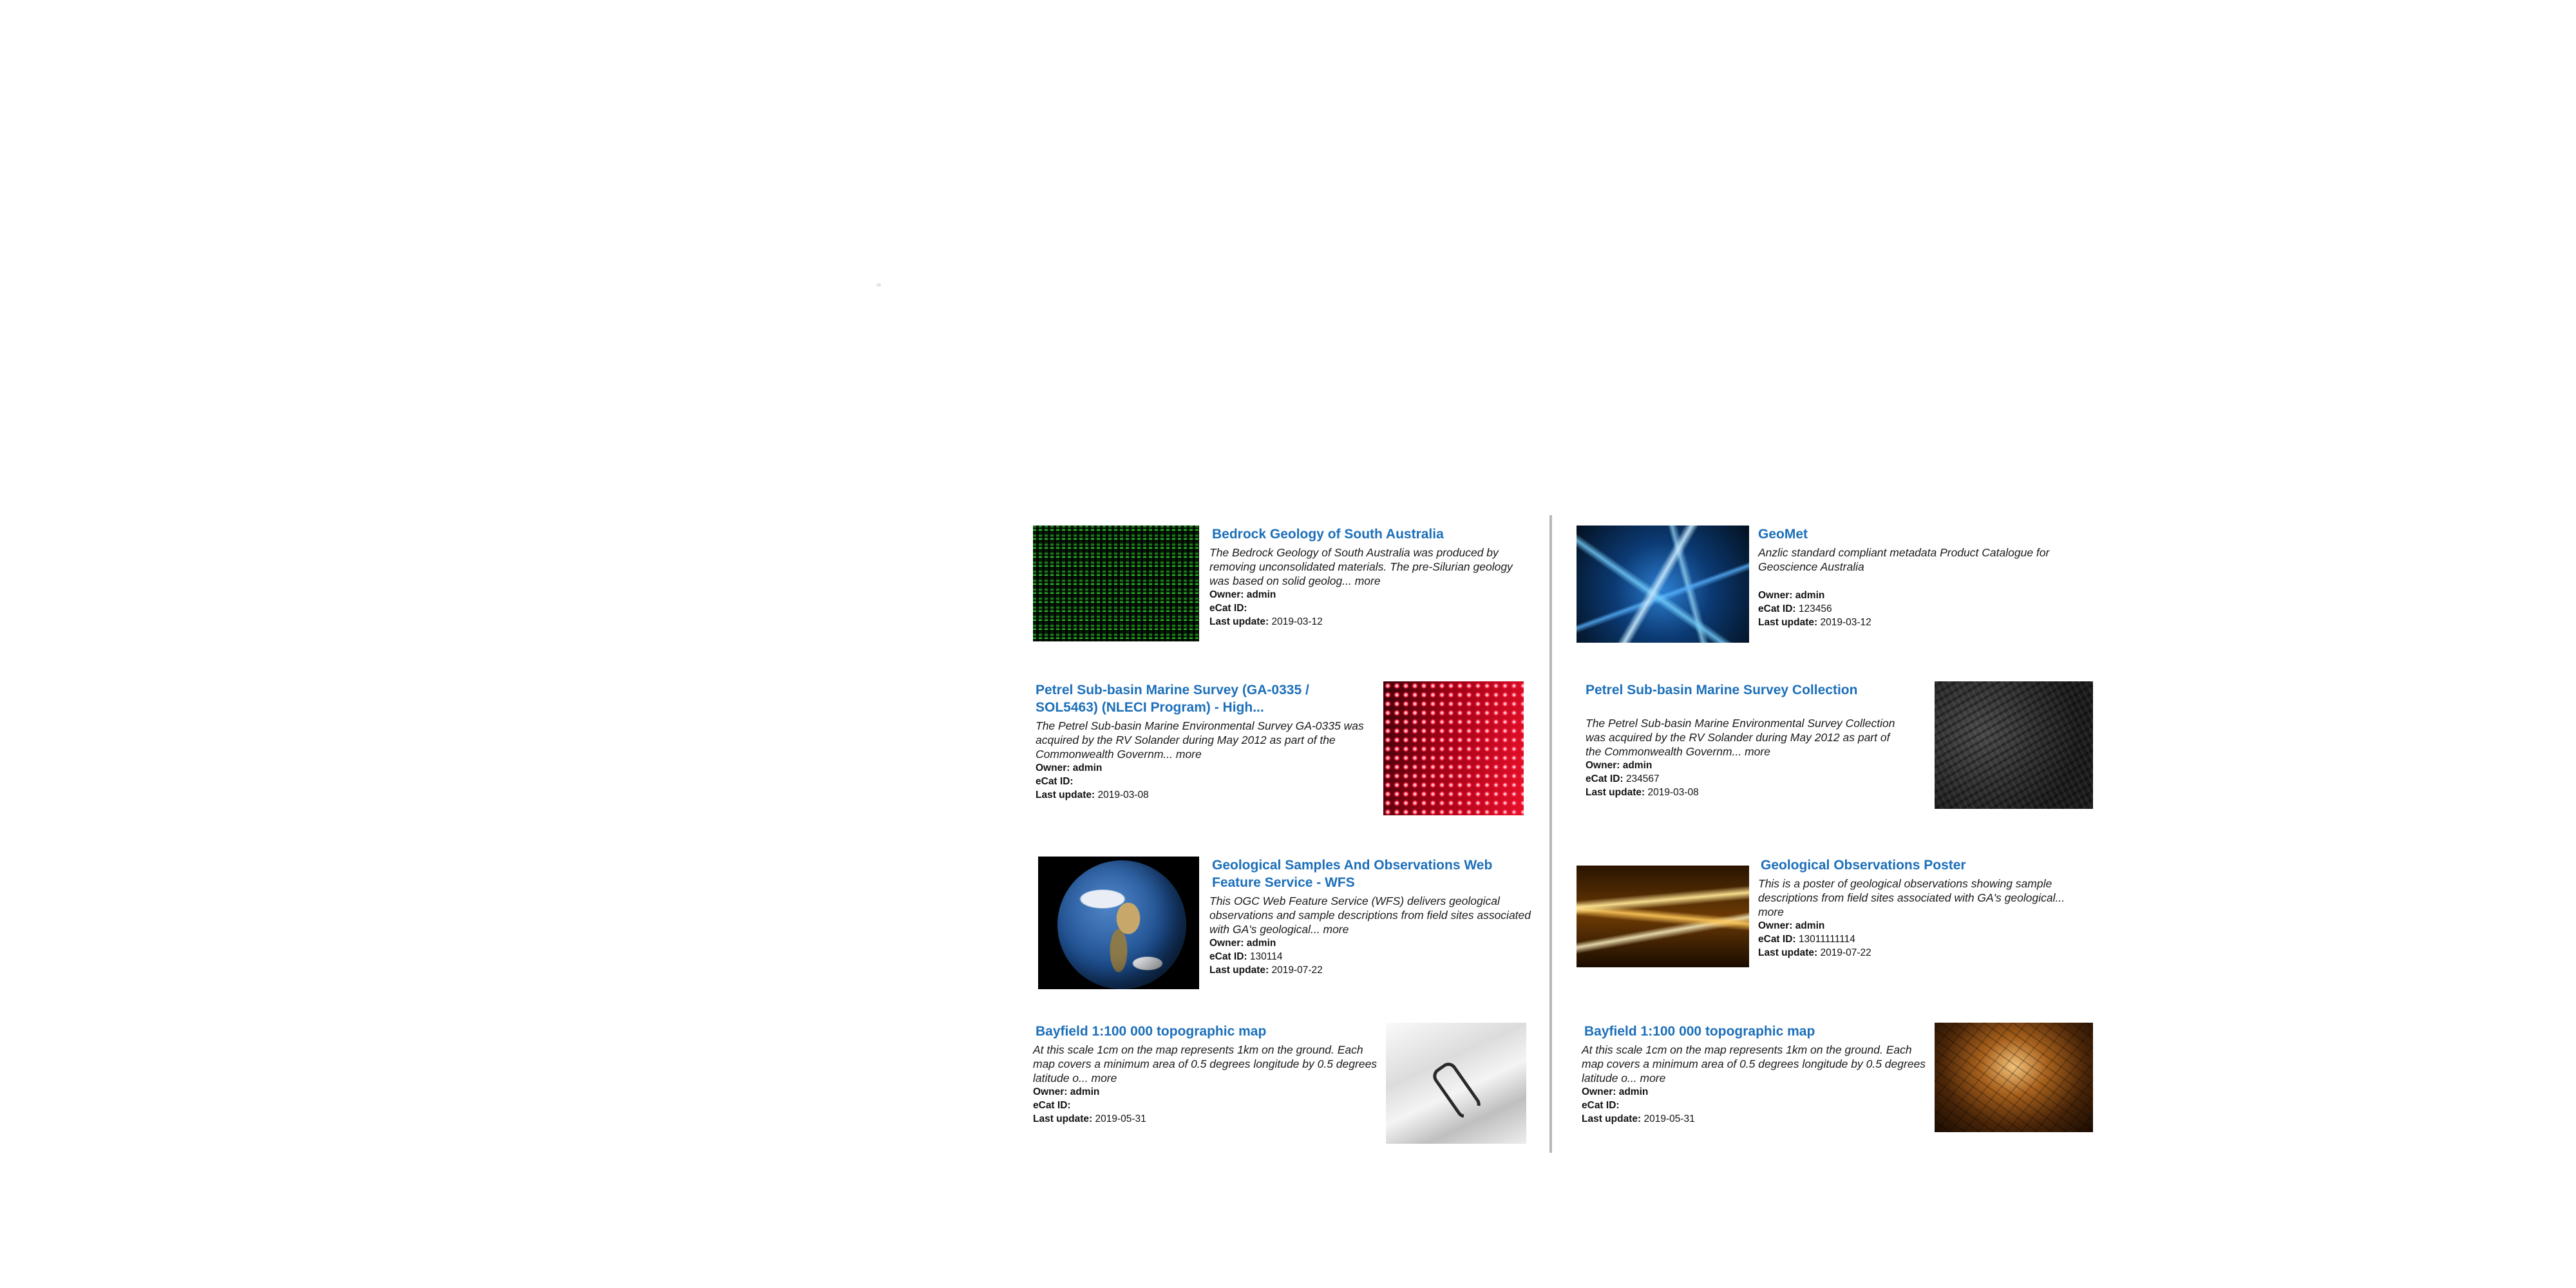 This screenshot has width=2576, height=1288. I want to click on rock-texture-overlay, so click(2014, 1077).